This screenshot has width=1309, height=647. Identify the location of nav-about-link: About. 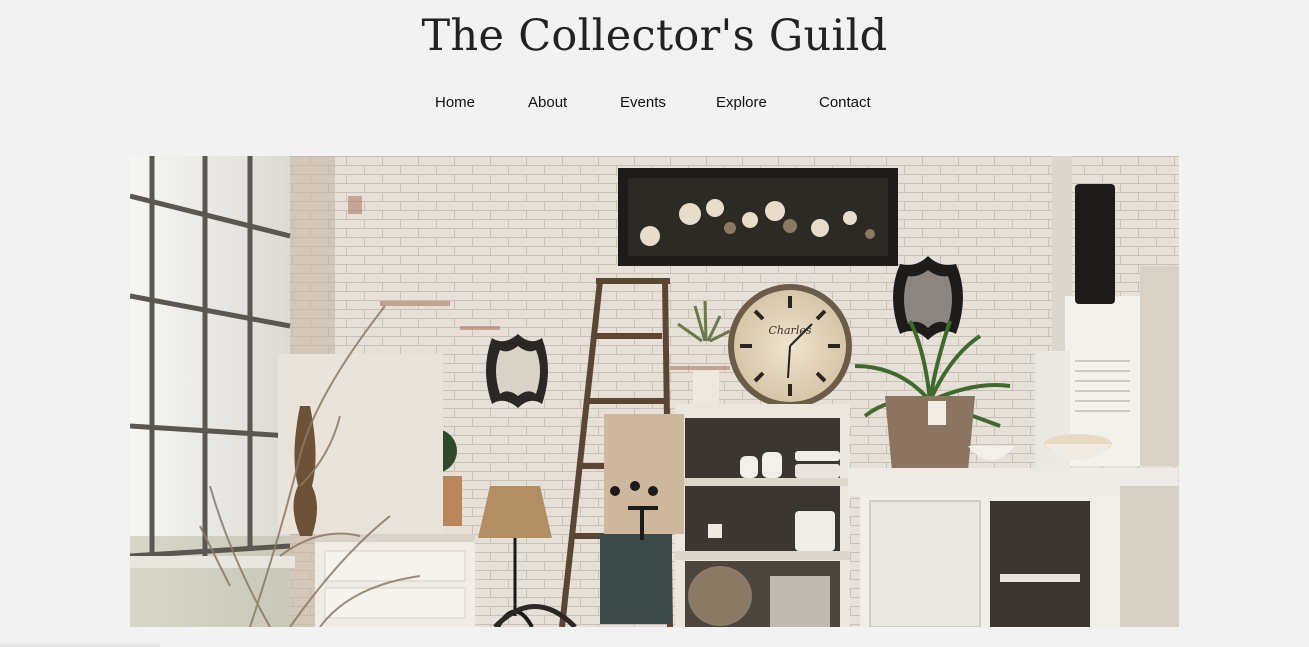
(547, 103).